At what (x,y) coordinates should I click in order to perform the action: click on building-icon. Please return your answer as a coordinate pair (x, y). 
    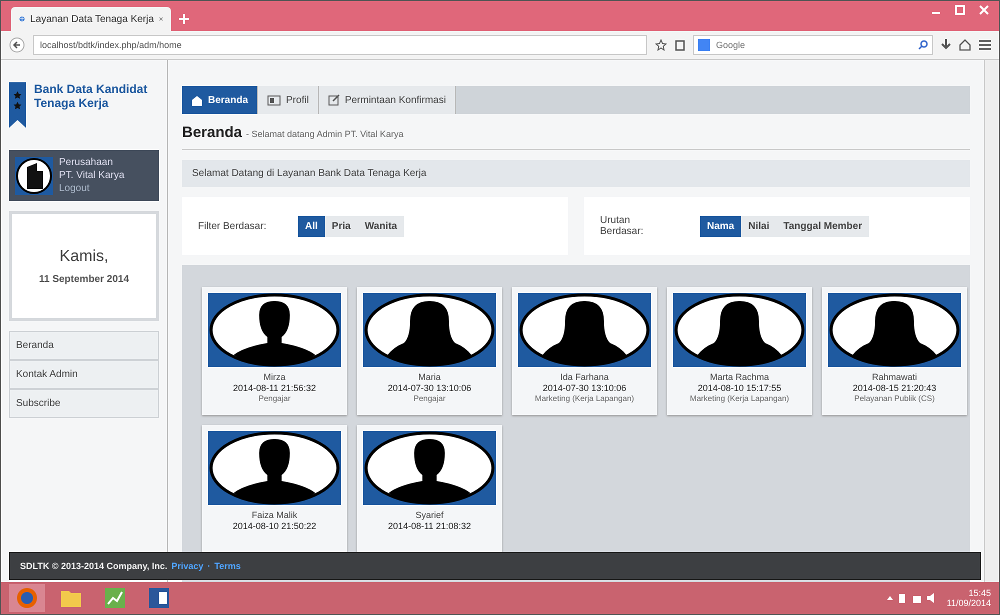
    Looking at the image, I should click on (34, 175).